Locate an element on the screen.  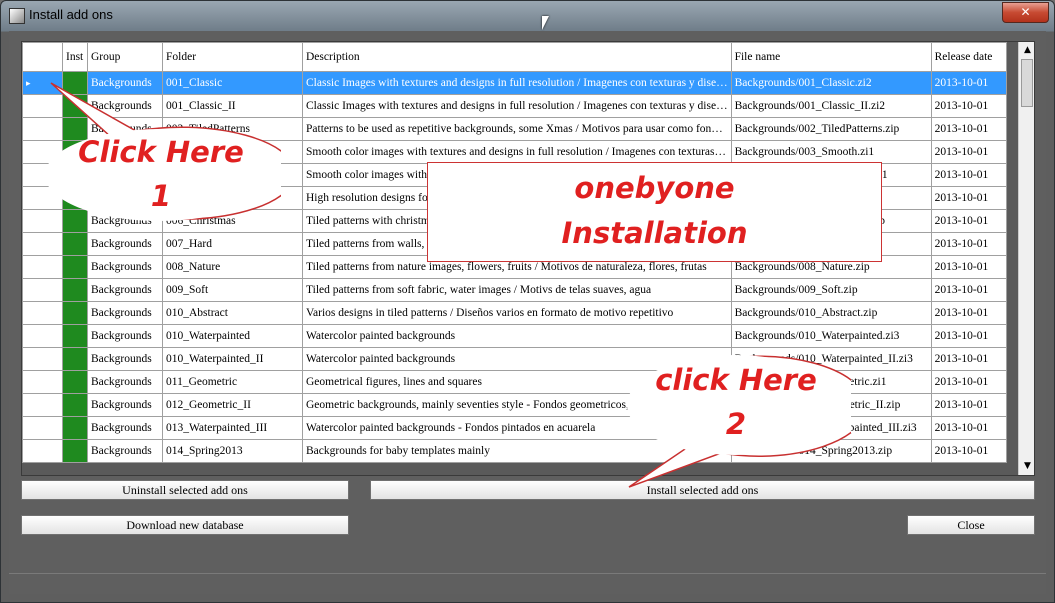
folder-cell: 013_Waterpainted_III is located at coordinates (232, 428).